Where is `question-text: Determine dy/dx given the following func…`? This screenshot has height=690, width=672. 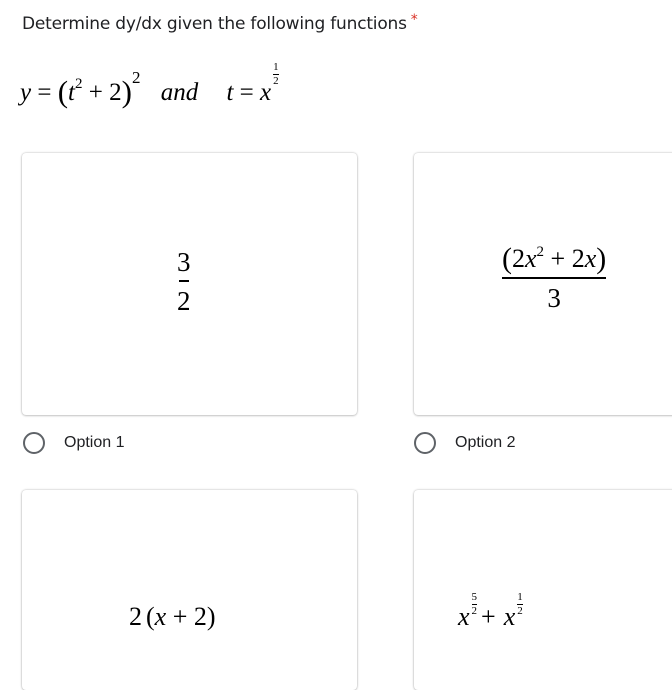 question-text: Determine dy/dx given the following func… is located at coordinates (214, 24).